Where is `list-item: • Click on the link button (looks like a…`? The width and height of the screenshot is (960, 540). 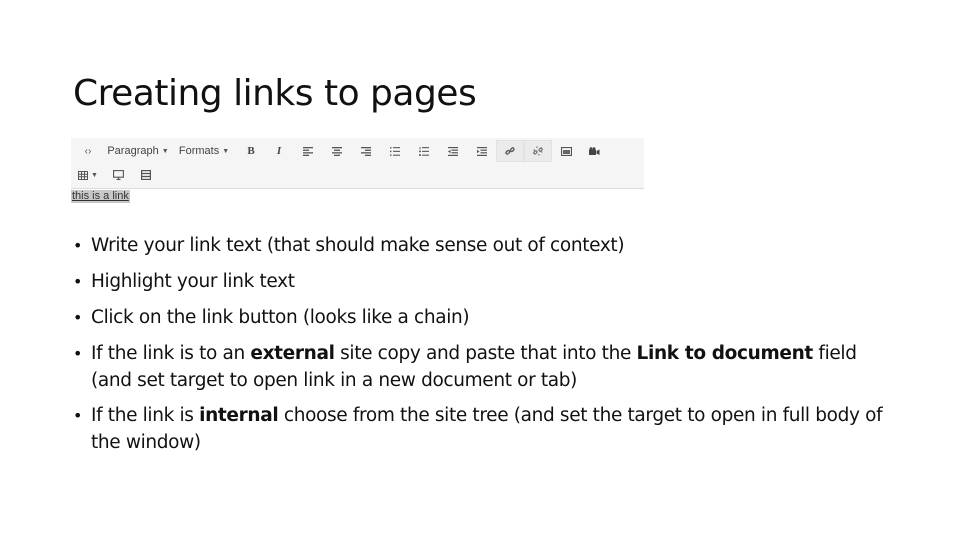 list-item: • Click on the link button (looks like a… is located at coordinates (483, 317).